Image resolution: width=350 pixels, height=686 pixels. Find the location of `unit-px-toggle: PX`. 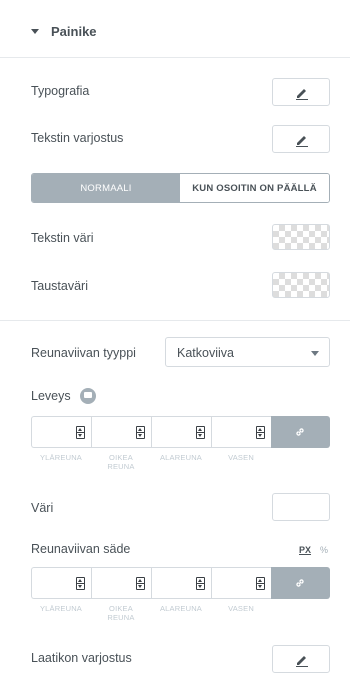

unit-px-toggle: PX is located at coordinates (305, 550).